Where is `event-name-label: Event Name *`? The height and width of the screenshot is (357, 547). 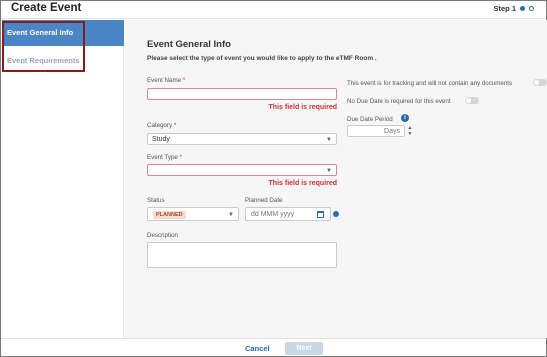 event-name-label: Event Name * is located at coordinates (166, 80).